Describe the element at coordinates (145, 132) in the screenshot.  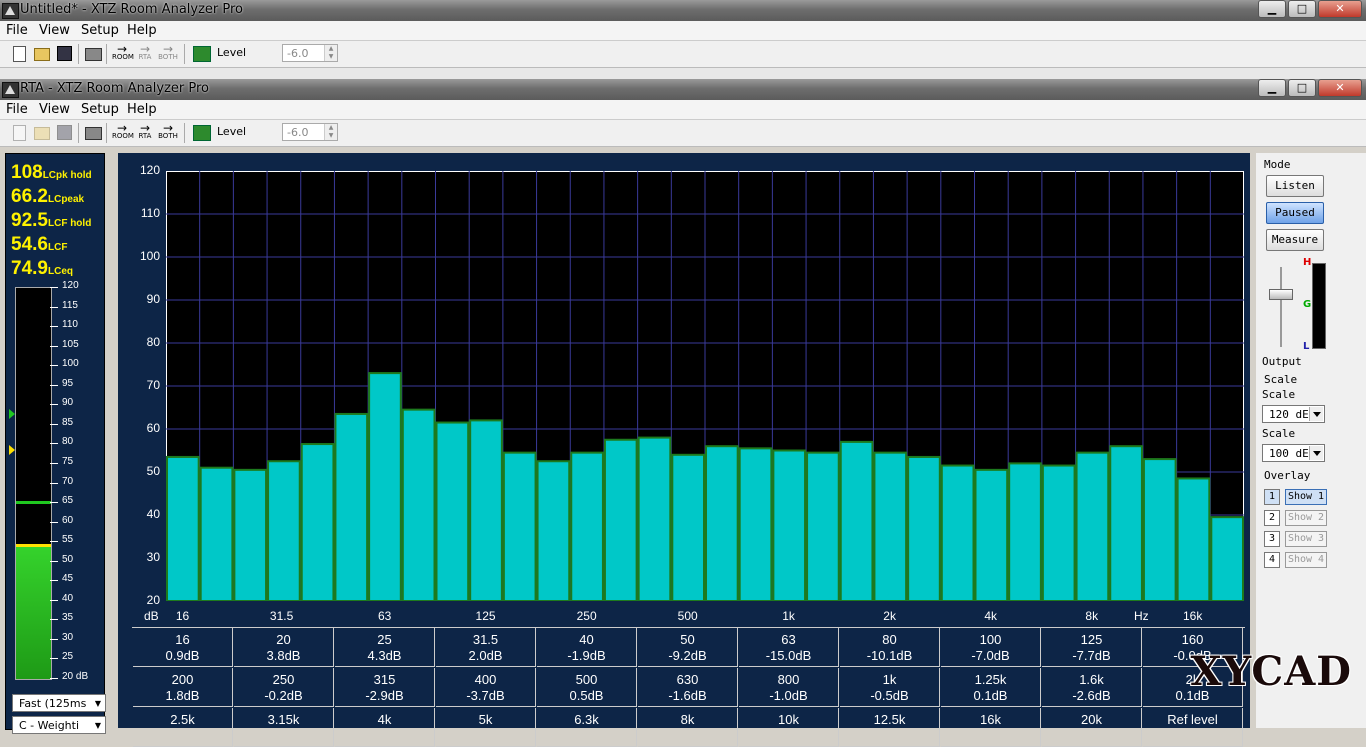
I see `inner-rta-mode-button: → RTA` at that location.